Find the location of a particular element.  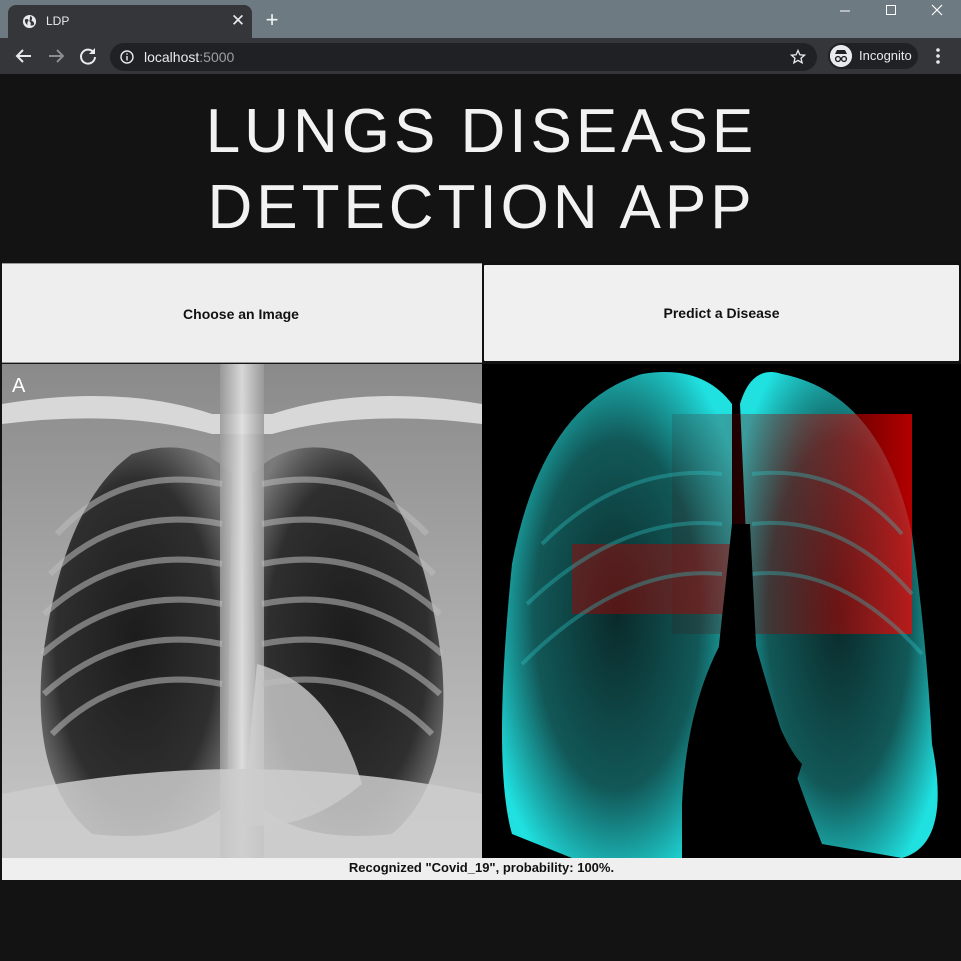

more-menu-icon is located at coordinates (938, 56).